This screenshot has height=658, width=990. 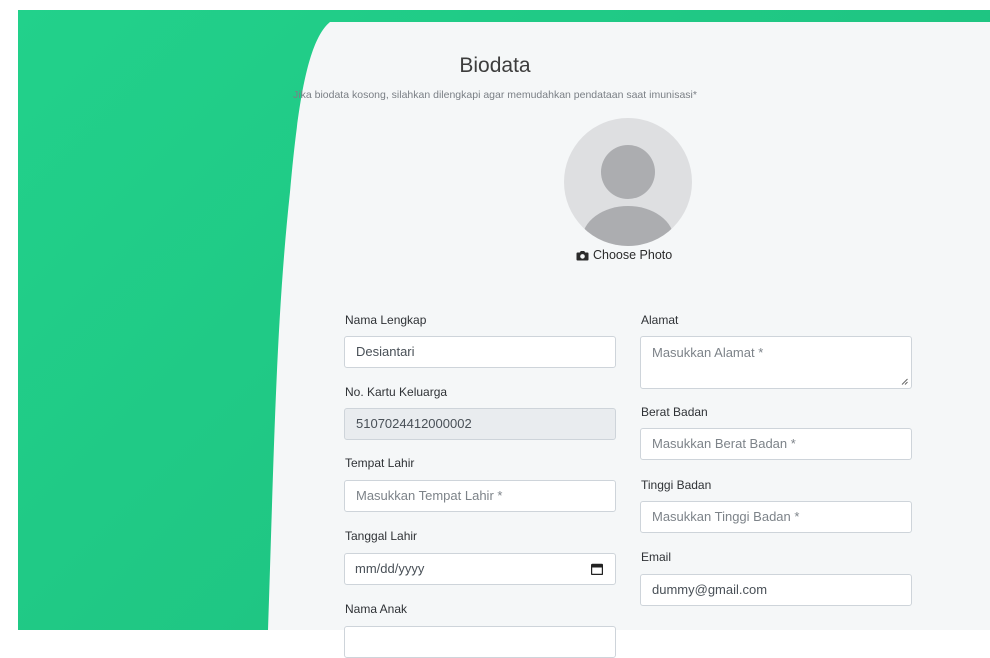 I want to click on user-placeholder-icon, so click(x=628, y=195).